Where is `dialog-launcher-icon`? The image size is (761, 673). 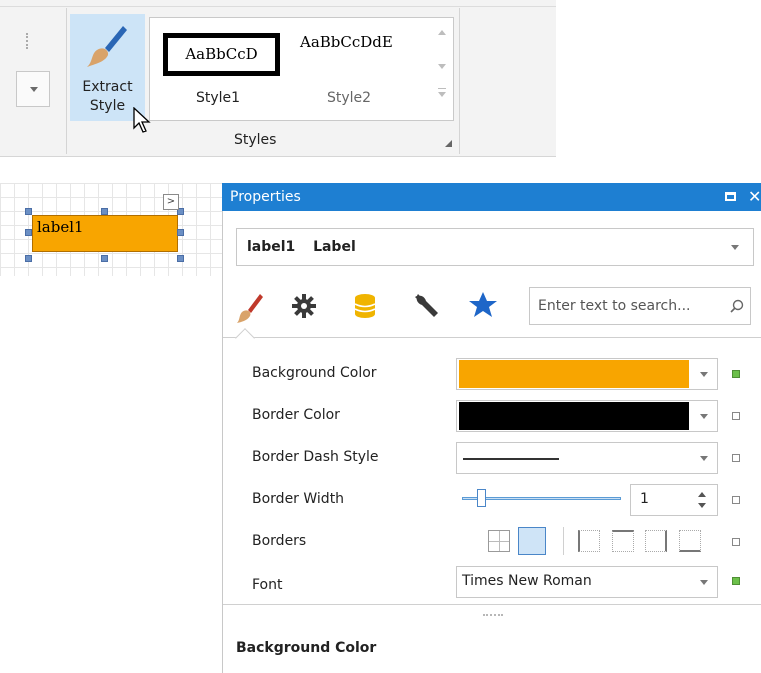 dialog-launcher-icon is located at coordinates (448, 143).